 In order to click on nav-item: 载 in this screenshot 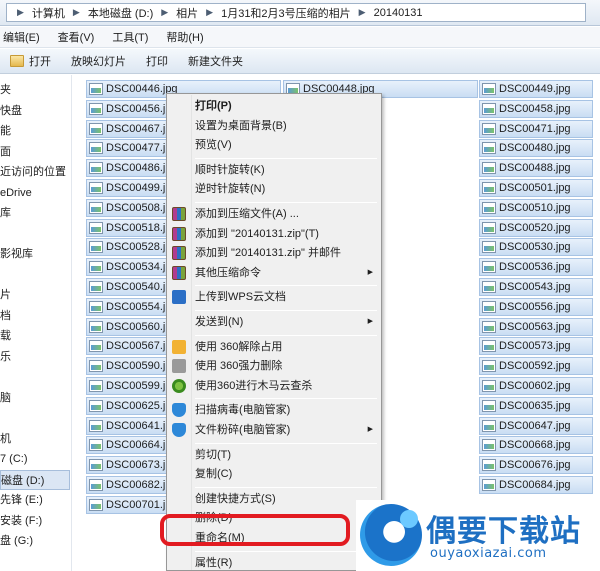, I will do `click(5, 336)`.